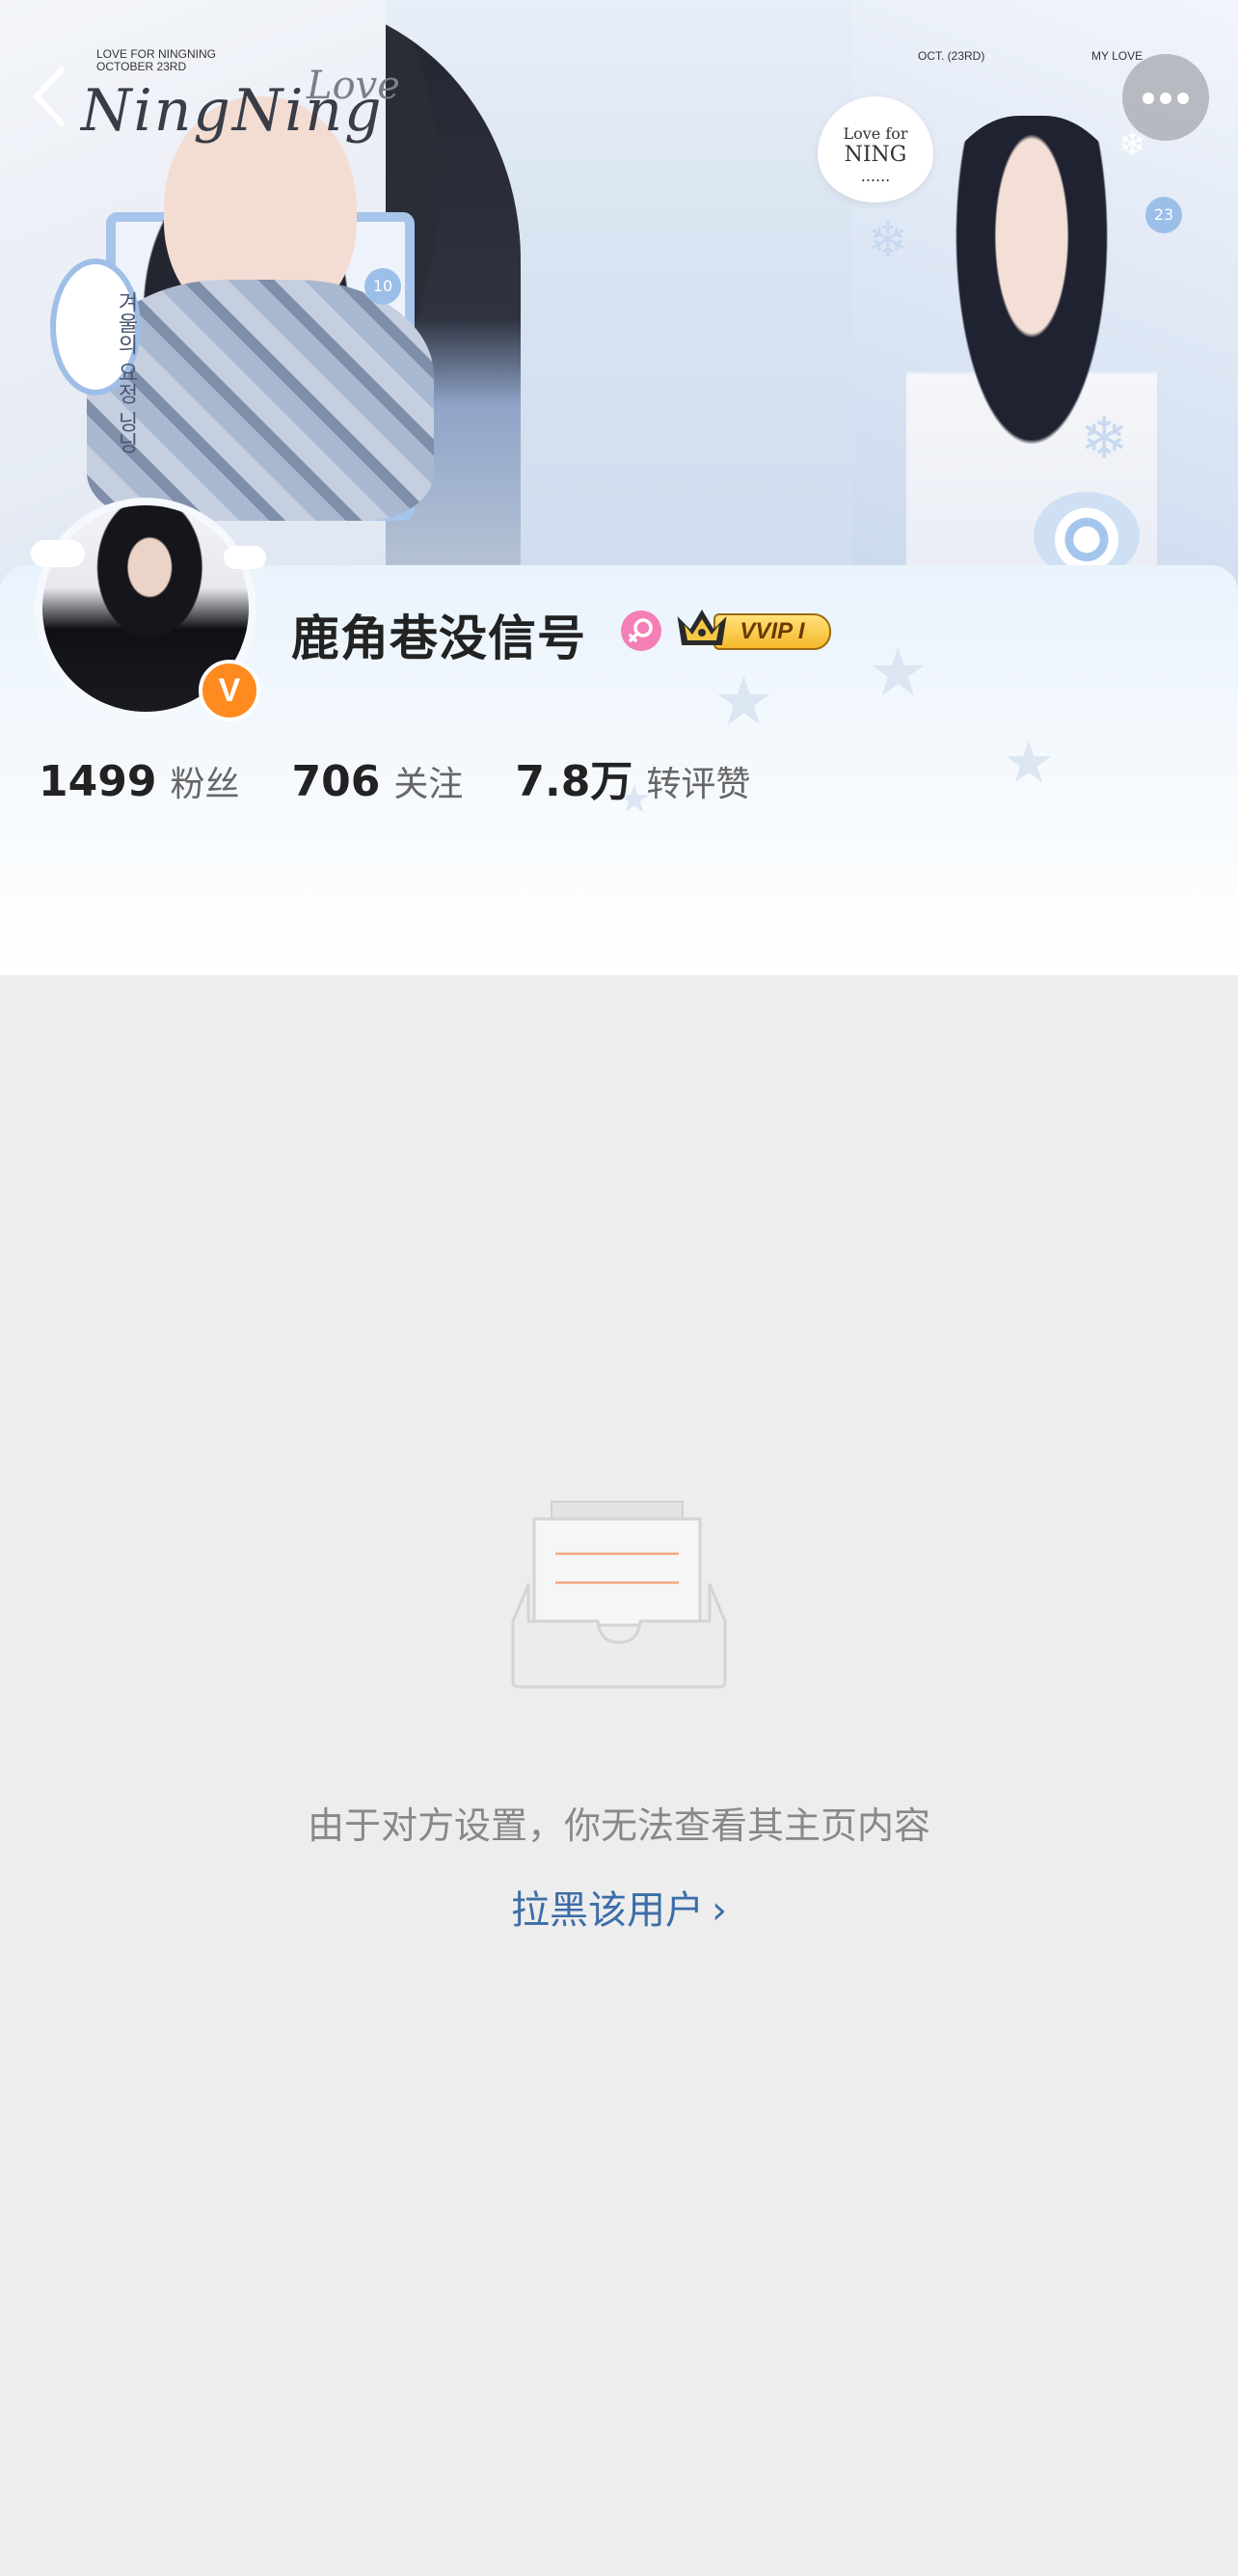 The width and height of the screenshot is (1238, 2576). What do you see at coordinates (641, 630) in the screenshot?
I see `female-icon` at bounding box center [641, 630].